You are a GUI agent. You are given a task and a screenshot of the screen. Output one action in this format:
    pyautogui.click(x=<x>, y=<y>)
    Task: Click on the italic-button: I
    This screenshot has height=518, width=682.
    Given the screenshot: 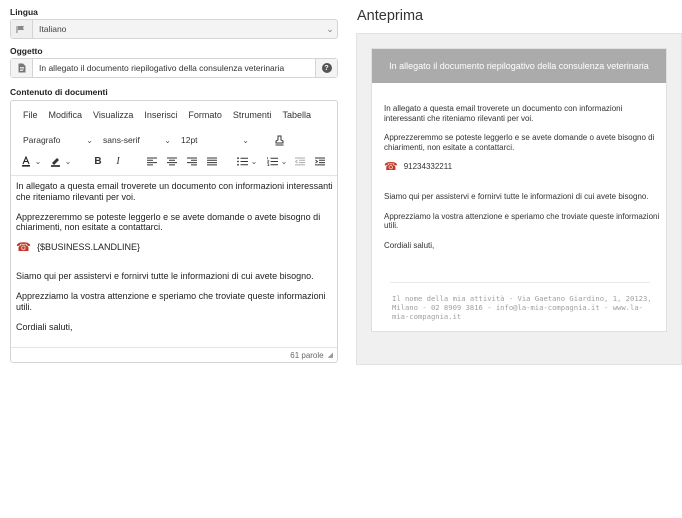 What is the action you would take?
    pyautogui.click(x=118, y=161)
    